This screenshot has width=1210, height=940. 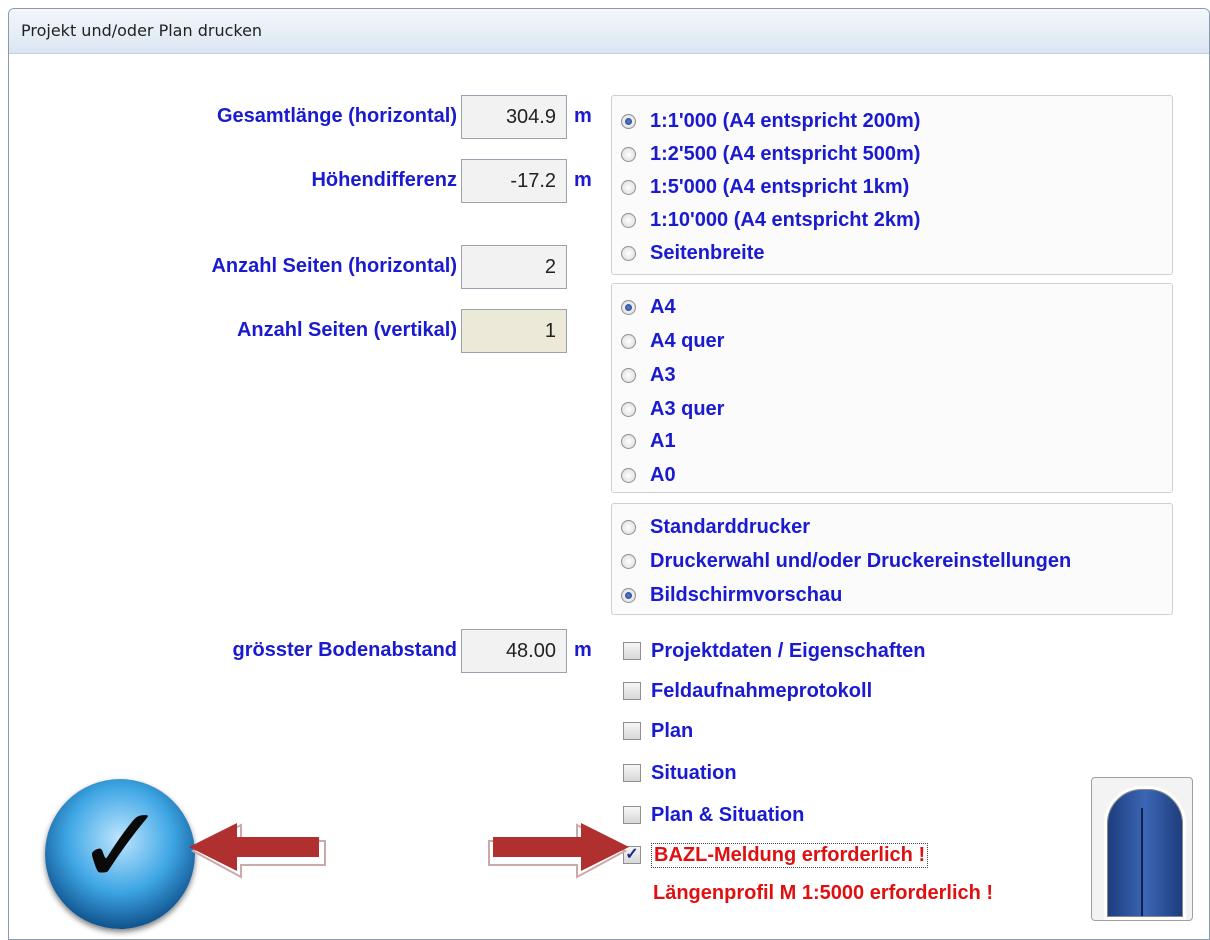 I want to click on paper-option-a1: A1, so click(x=648, y=441).